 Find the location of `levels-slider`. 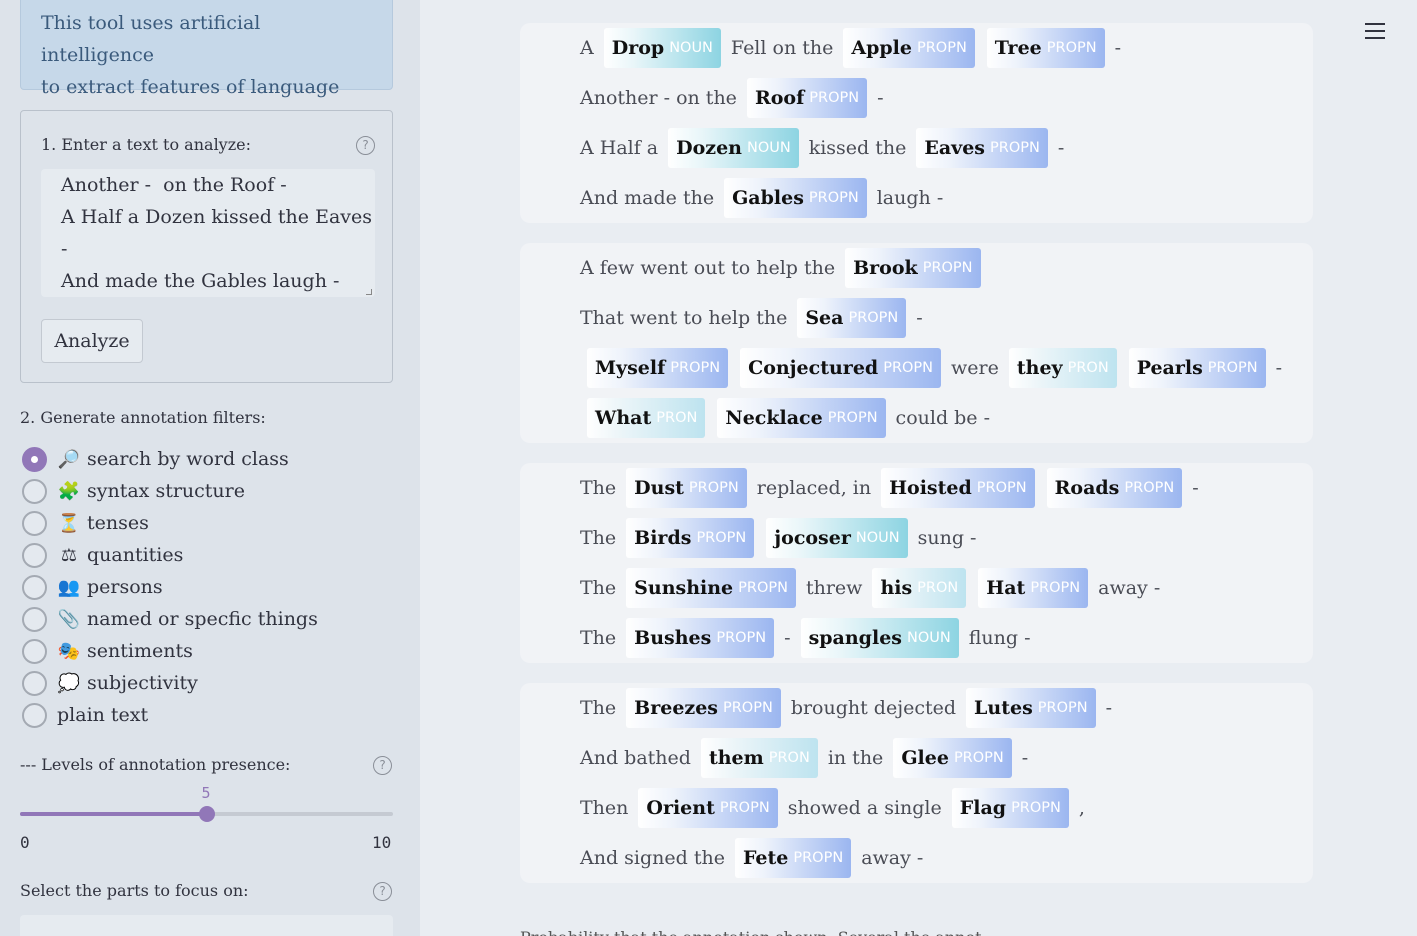

levels-slider is located at coordinates (206, 814).